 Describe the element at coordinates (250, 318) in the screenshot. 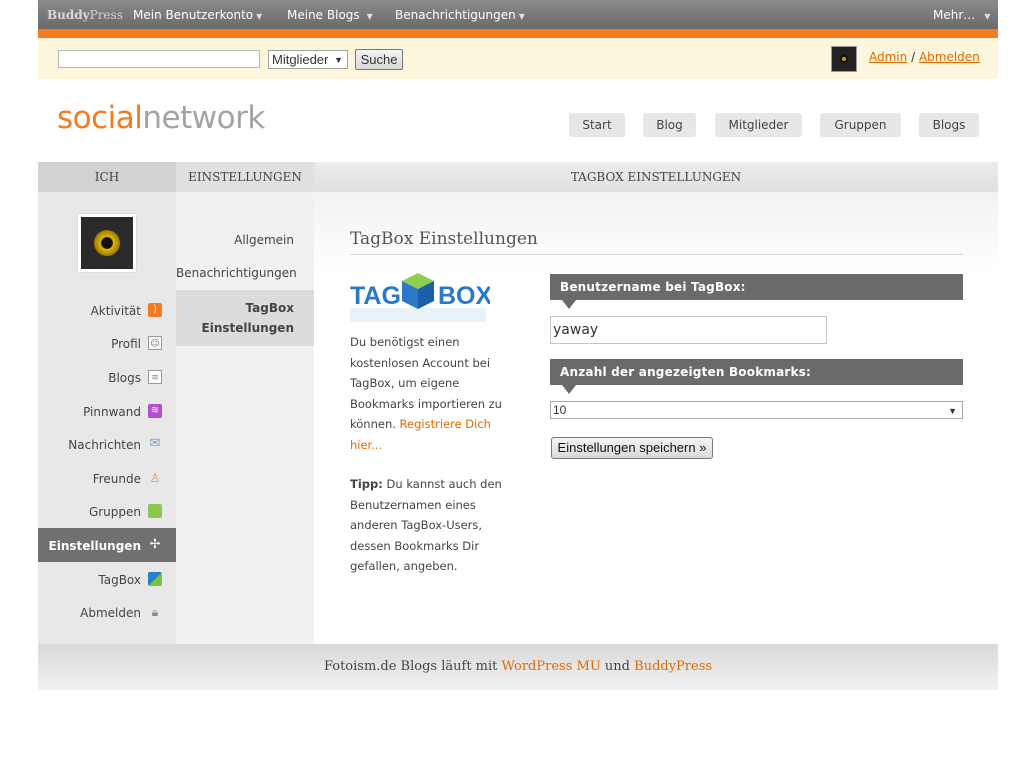

I see `subnav-tagbox-settings: TagBox Einstellungen` at that location.